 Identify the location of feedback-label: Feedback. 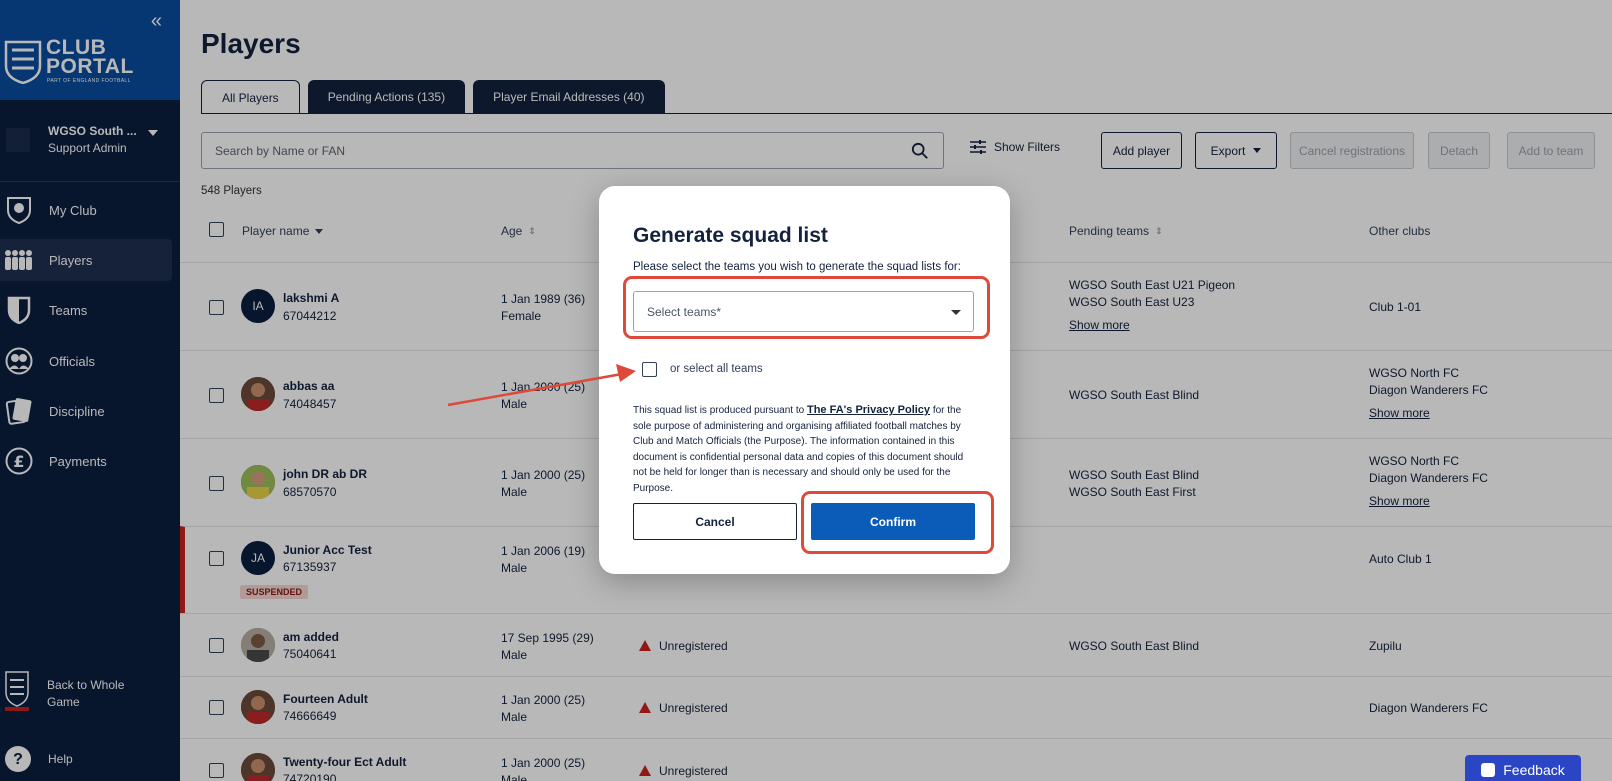
(1534, 770).